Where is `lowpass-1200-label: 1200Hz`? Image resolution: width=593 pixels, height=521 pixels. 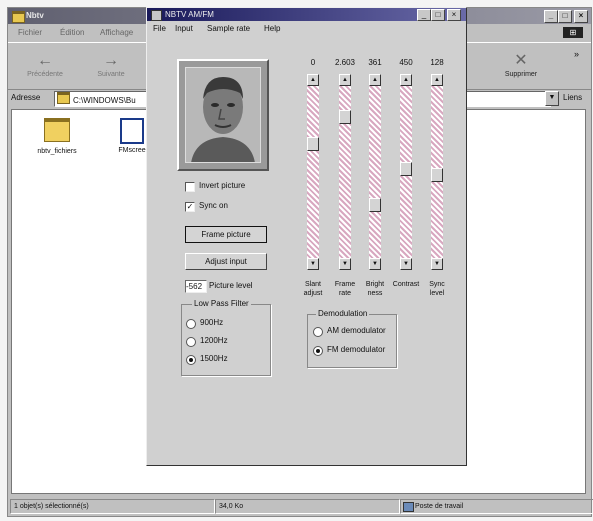 lowpass-1200-label: 1200Hz is located at coordinates (214, 340).